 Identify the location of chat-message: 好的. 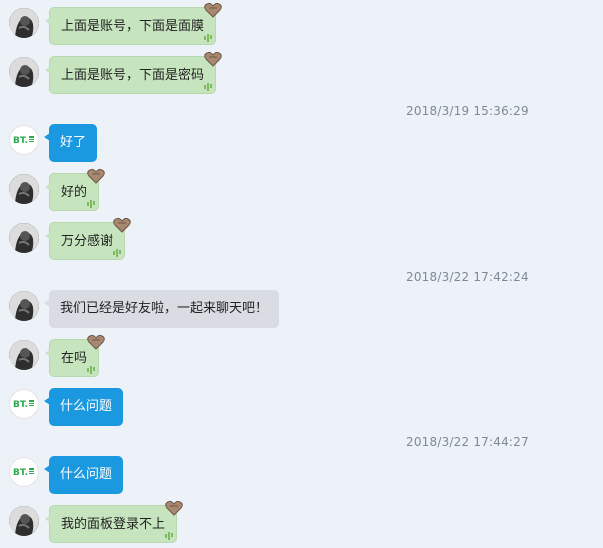
(74, 189).